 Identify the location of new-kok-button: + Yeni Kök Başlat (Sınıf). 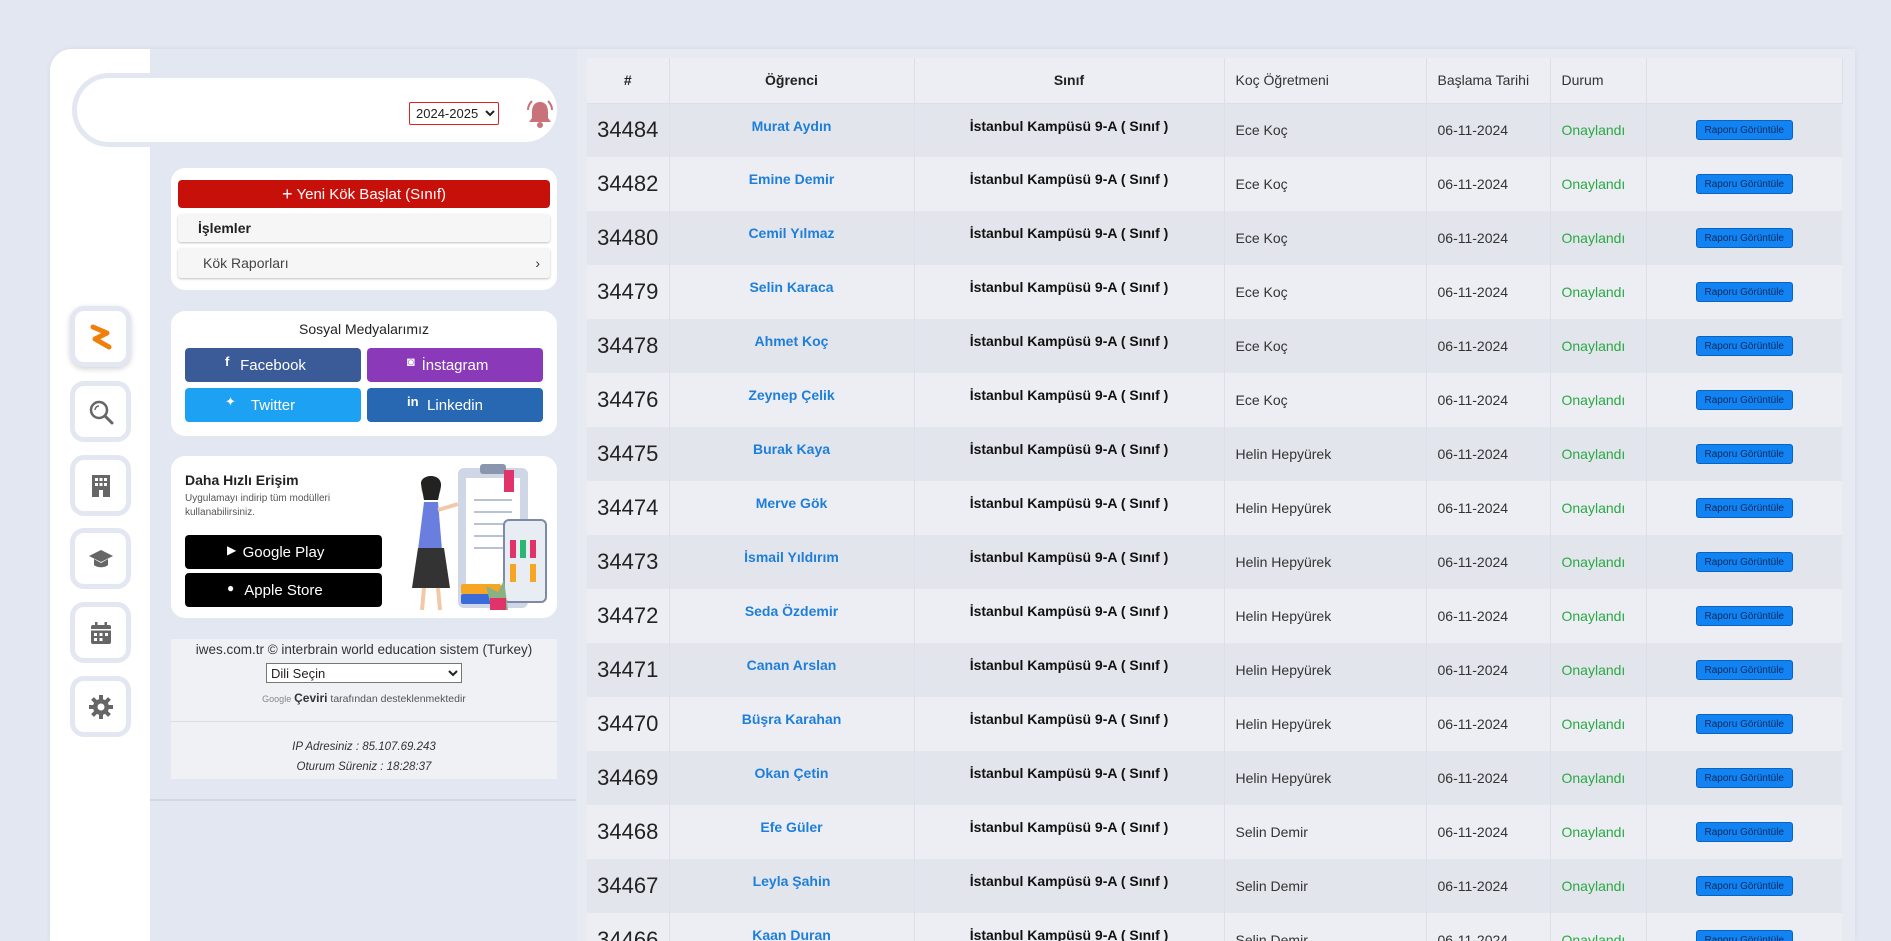
(364, 194).